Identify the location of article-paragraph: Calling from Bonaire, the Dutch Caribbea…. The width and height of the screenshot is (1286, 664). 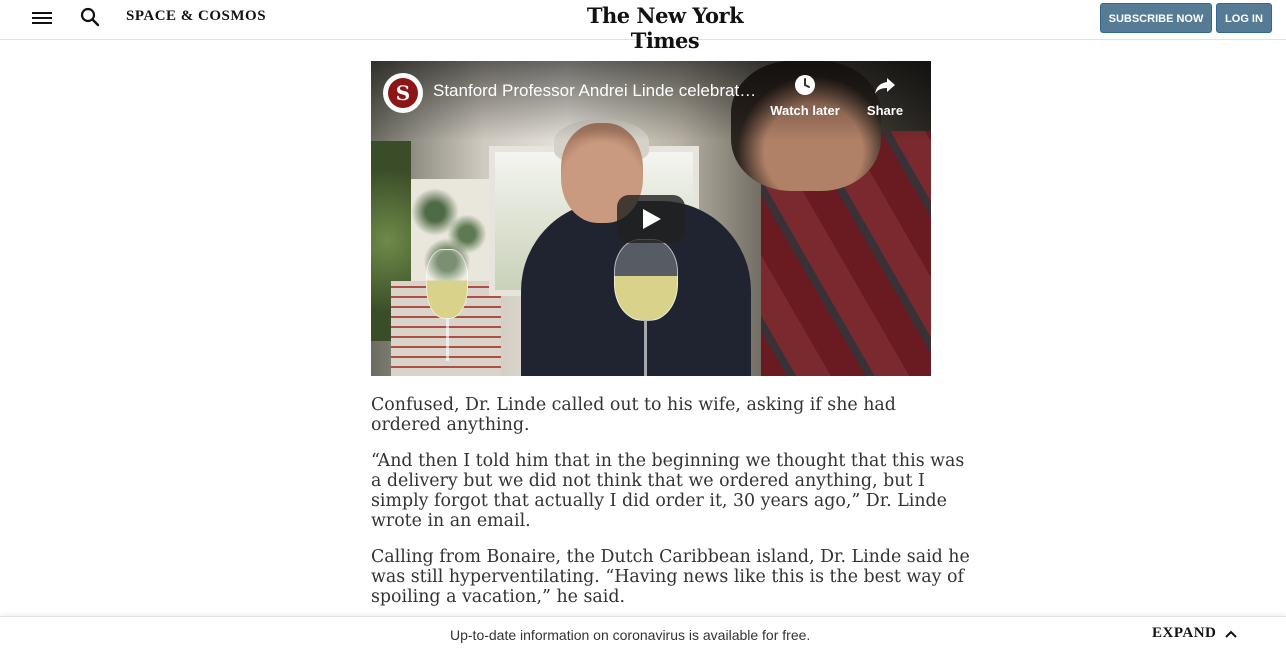
(670, 577).